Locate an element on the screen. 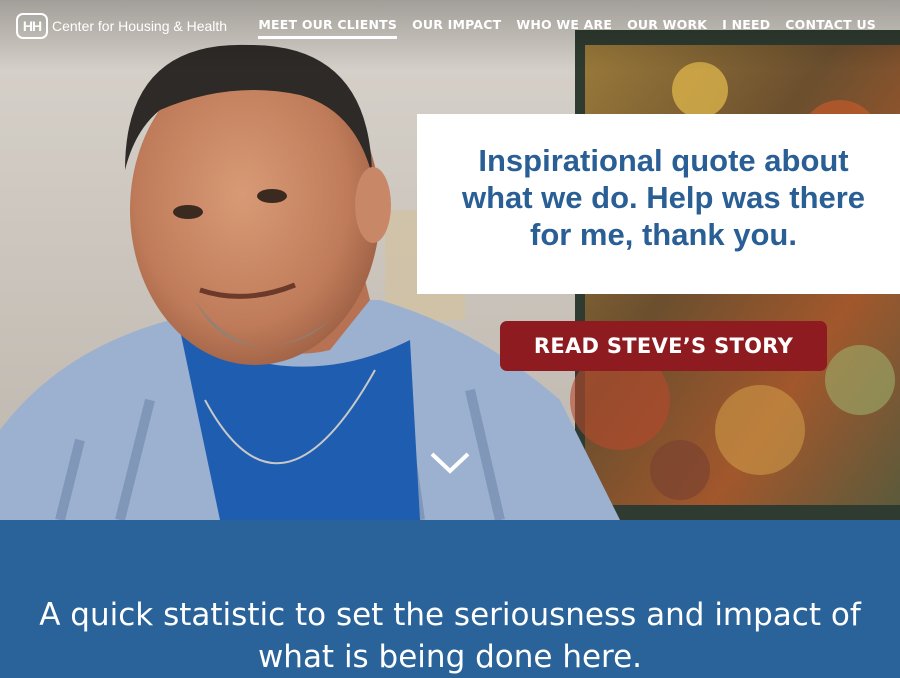 The width and height of the screenshot is (900, 678). logo-mark: HH is located at coordinates (32, 26).